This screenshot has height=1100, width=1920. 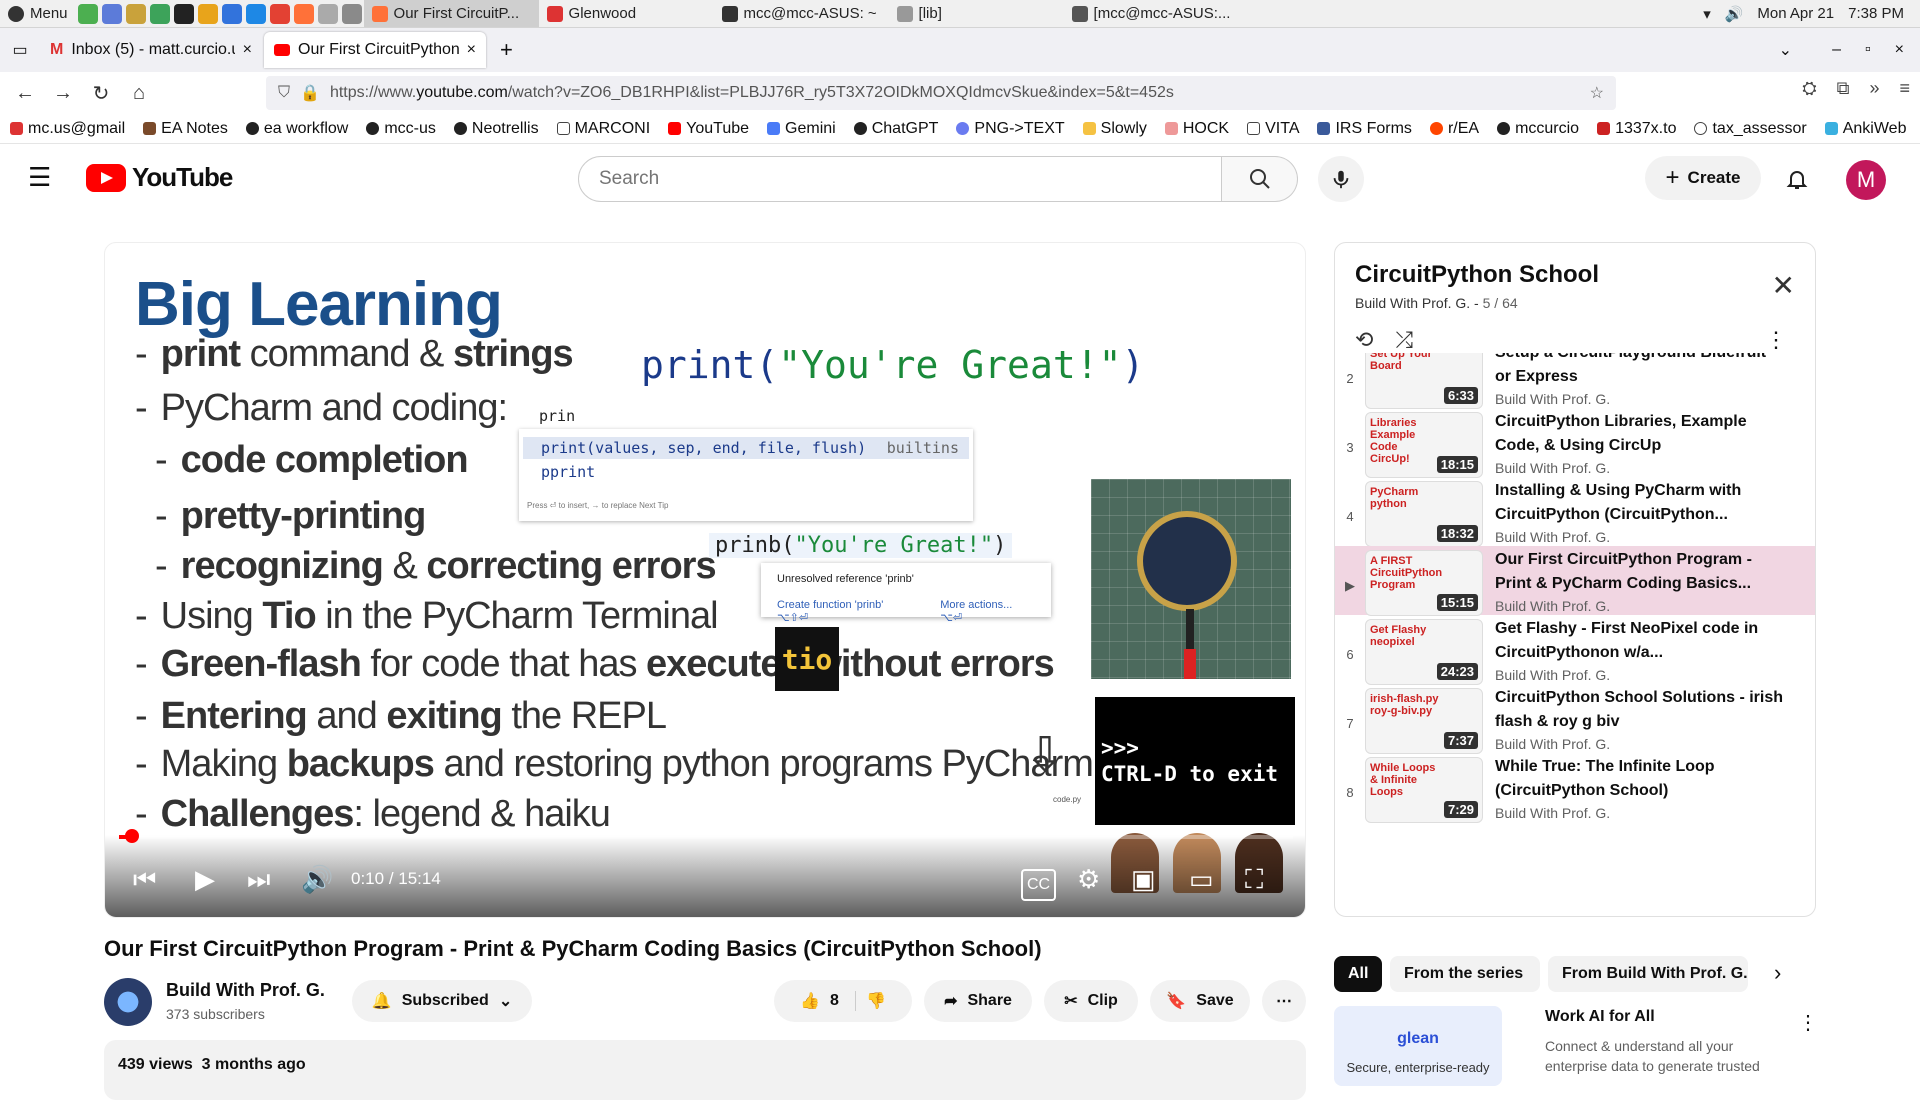 What do you see at coordinates (976, 13) in the screenshot?
I see `task-lib: [lib]` at bounding box center [976, 13].